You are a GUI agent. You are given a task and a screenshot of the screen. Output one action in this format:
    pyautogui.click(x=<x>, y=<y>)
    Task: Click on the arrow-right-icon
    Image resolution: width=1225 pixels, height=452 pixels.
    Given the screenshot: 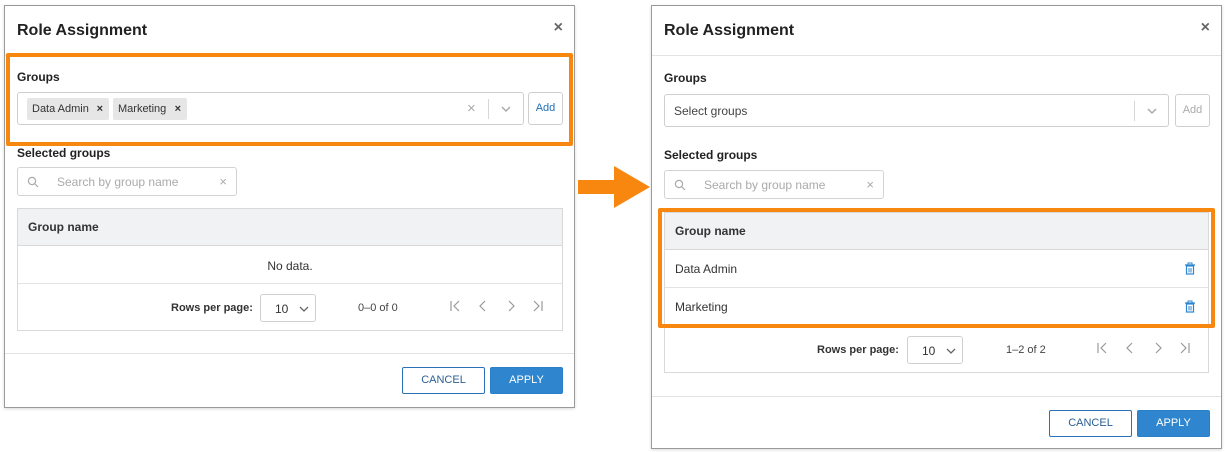 What is the action you would take?
    pyautogui.click(x=614, y=187)
    